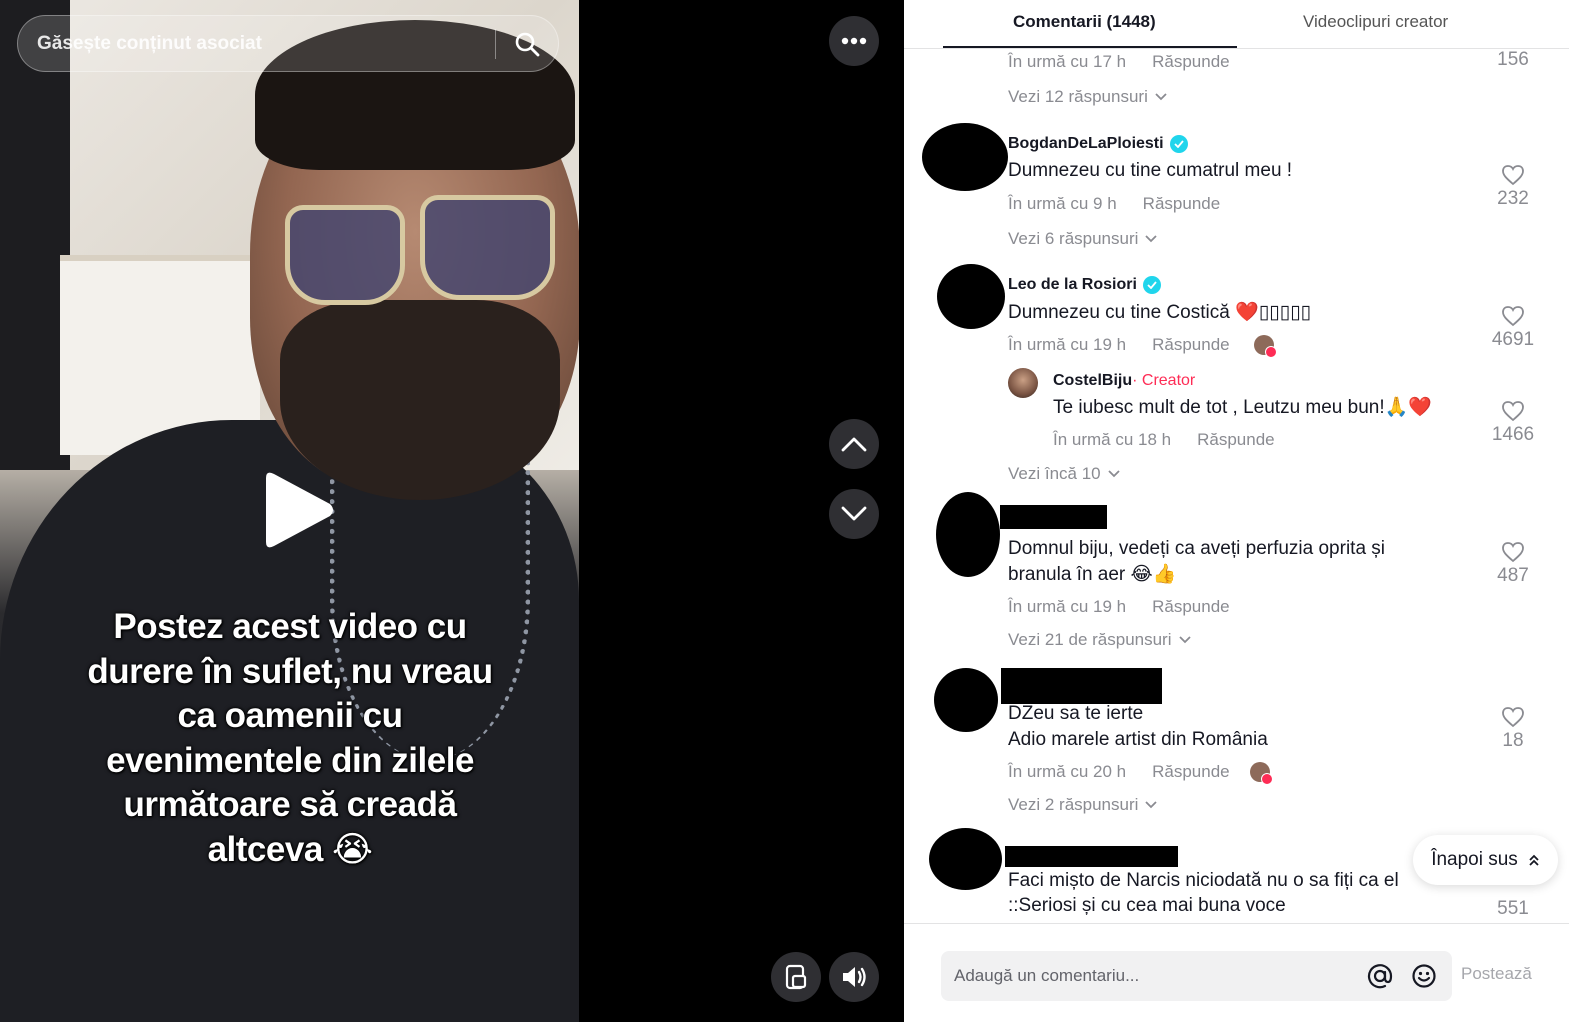  I want to click on reply-time: În urmă cu 18 h, so click(1112, 439).